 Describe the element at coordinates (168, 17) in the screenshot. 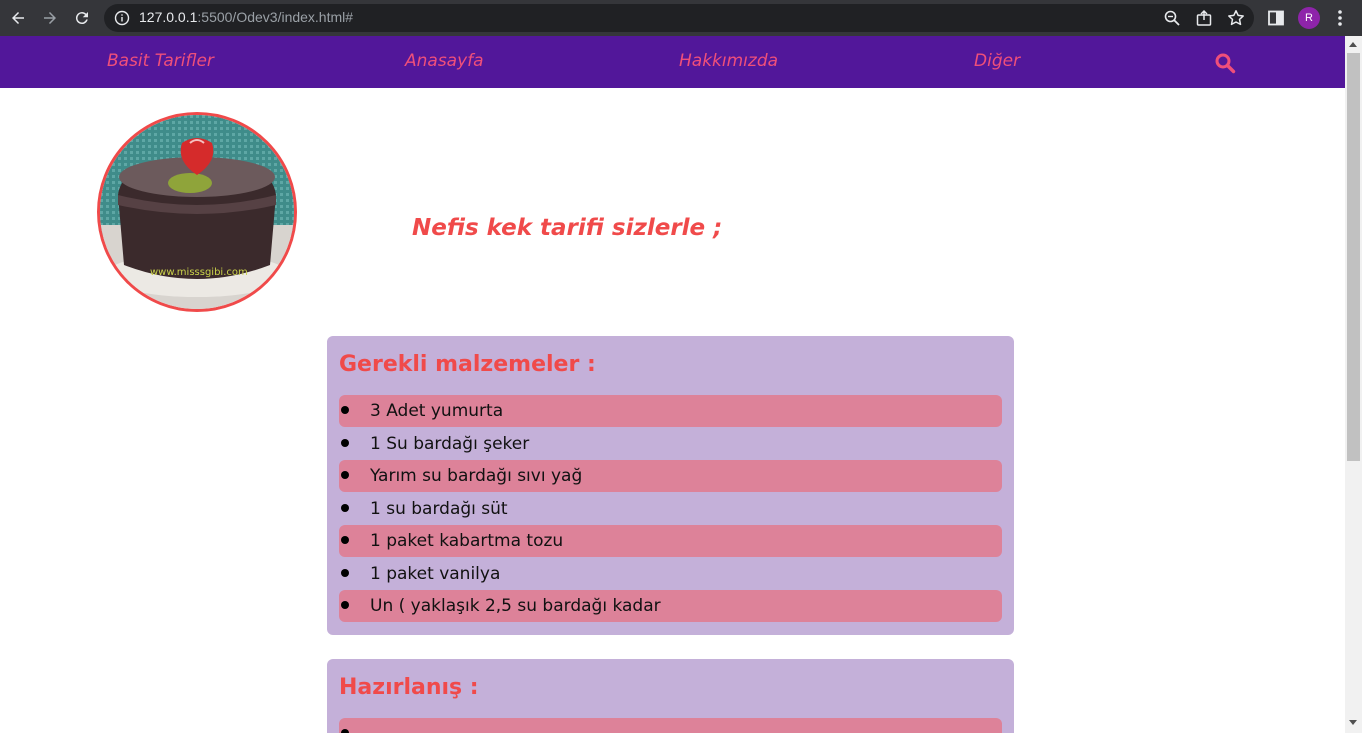

I see `url-host: 127.0.0.1` at that location.